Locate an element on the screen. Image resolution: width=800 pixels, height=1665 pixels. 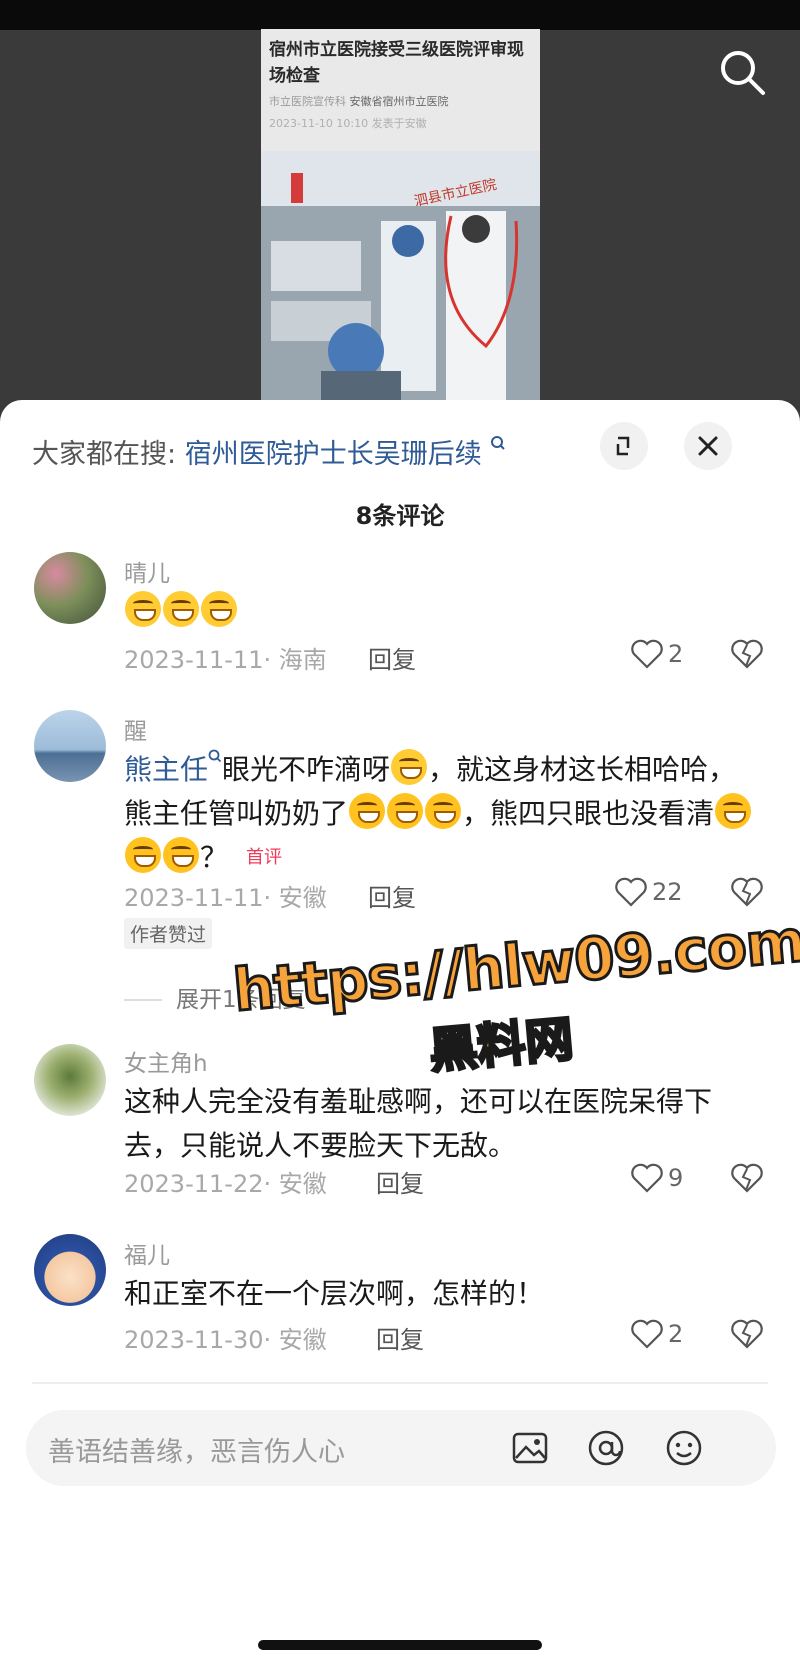
video-source-name: 市立医院宣传科 is located at coordinates (307, 101).